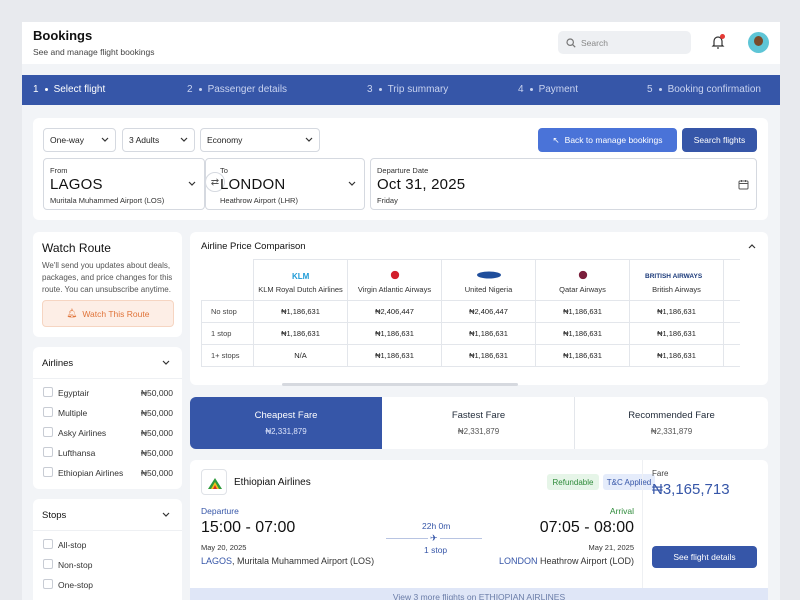 The height and width of the screenshot is (600, 800). I want to click on search-flights-button: Search flights, so click(719, 140).